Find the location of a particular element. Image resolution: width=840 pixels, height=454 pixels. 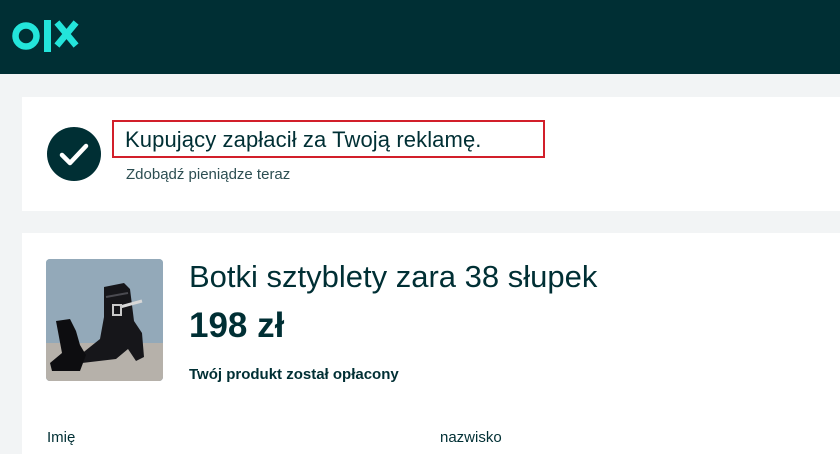

payment-status: Twój produkt został opłacony is located at coordinates (294, 374).